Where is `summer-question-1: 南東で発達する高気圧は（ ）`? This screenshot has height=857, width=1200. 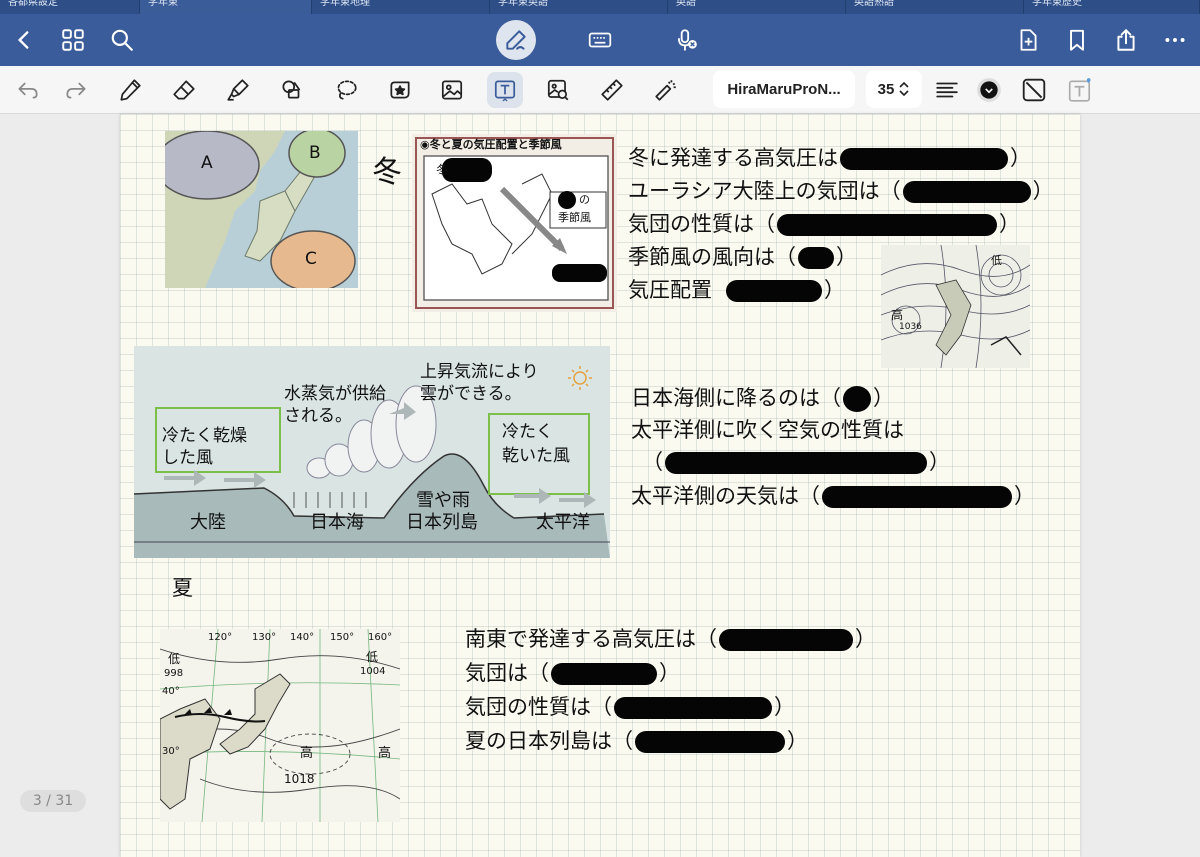
summer-question-1: 南東で発達する高気圧は（ ） is located at coordinates (670, 640).